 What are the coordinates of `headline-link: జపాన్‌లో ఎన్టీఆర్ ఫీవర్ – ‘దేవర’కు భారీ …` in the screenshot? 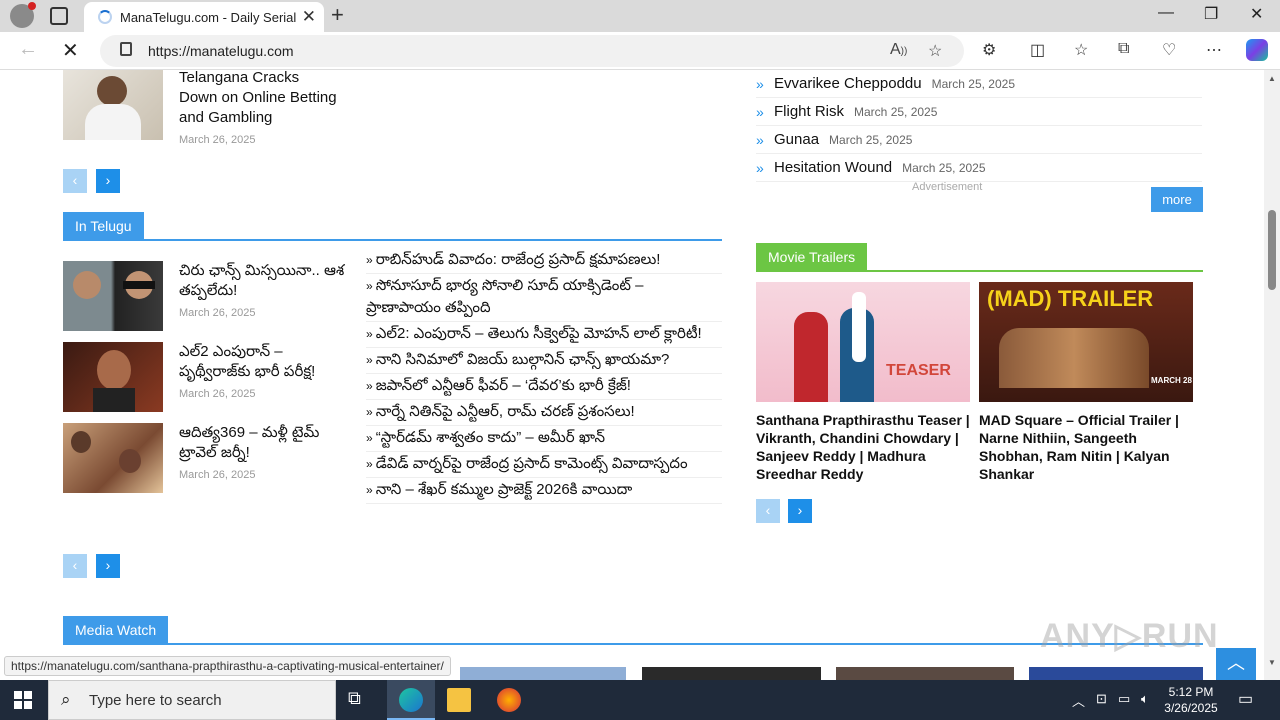 It's located at (503, 385).